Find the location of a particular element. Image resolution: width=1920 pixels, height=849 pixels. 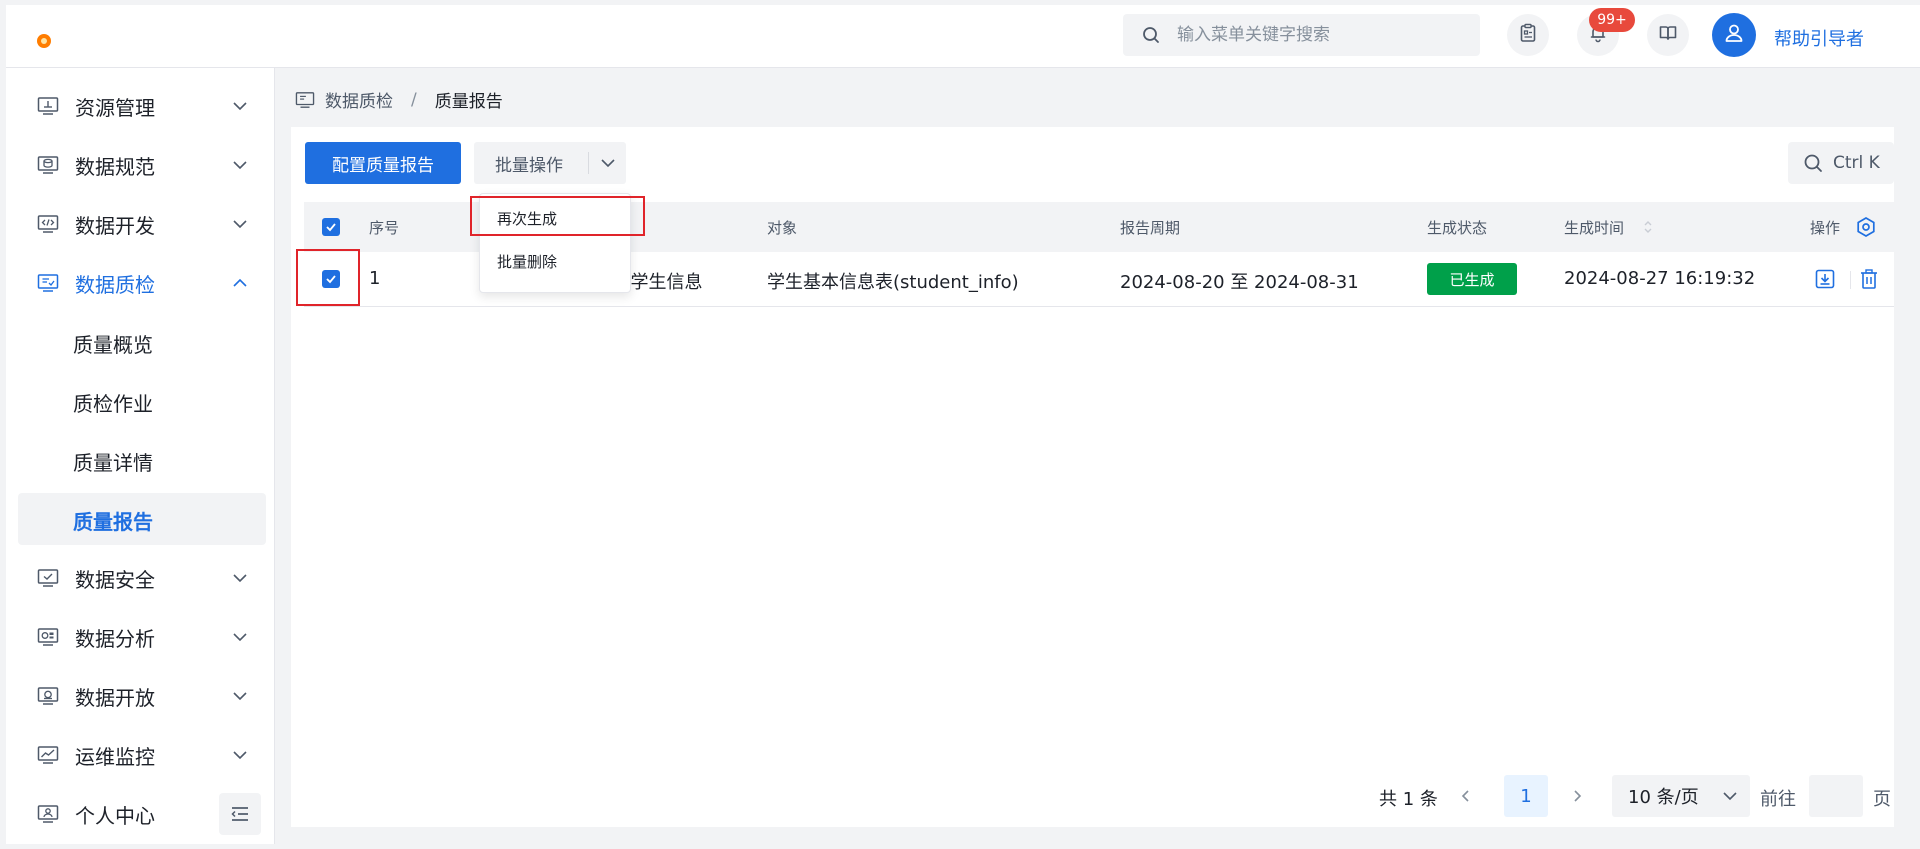

table-search-button: Ctrl K is located at coordinates (1841, 163).